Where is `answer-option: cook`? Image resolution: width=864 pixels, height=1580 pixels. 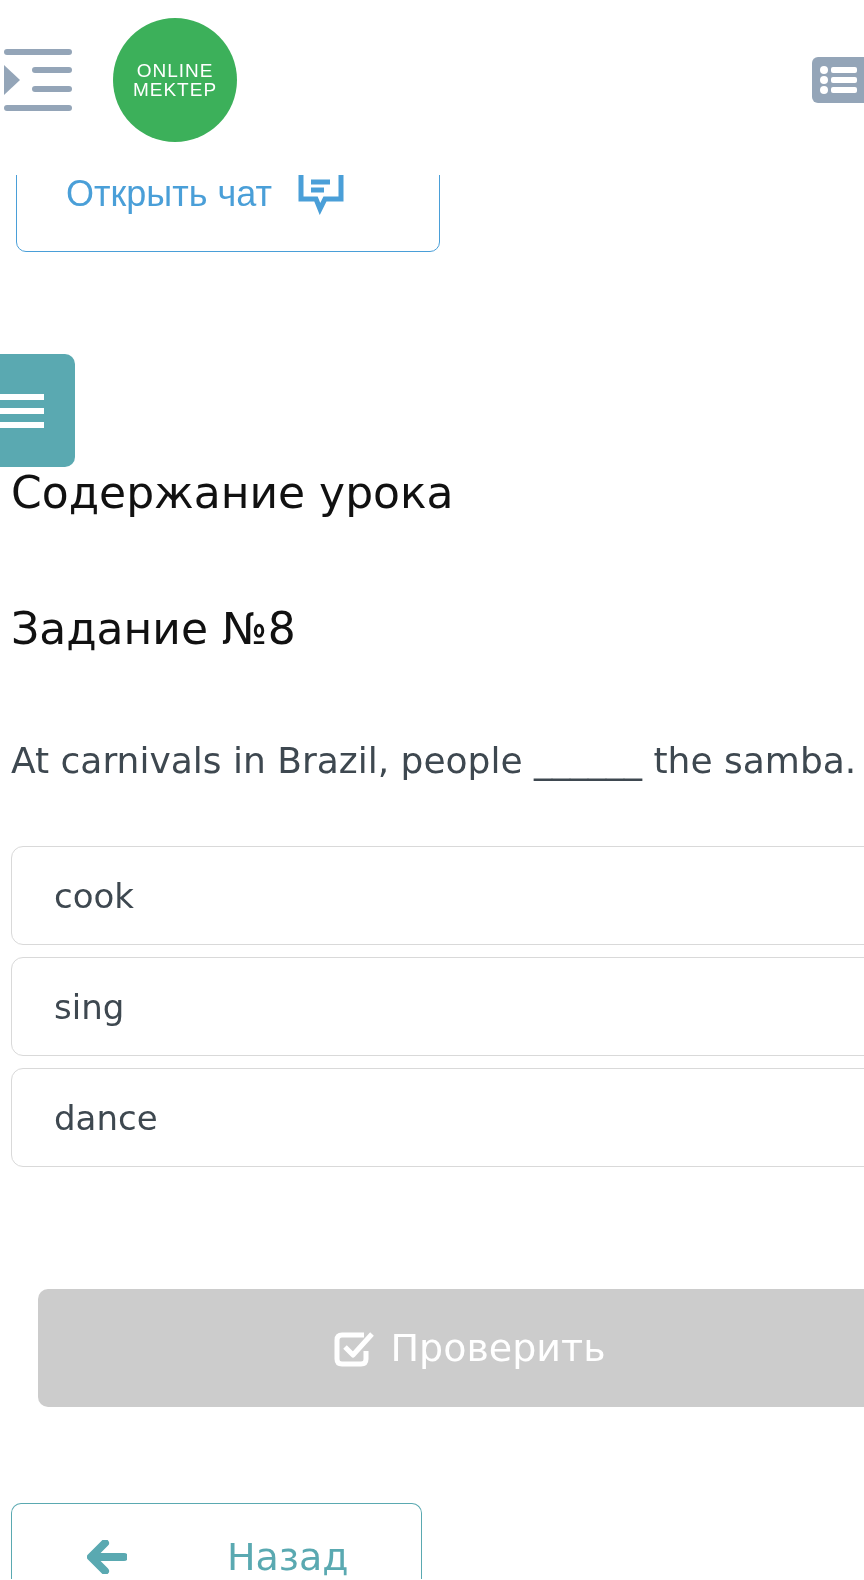
answer-option: cook is located at coordinates (437, 895).